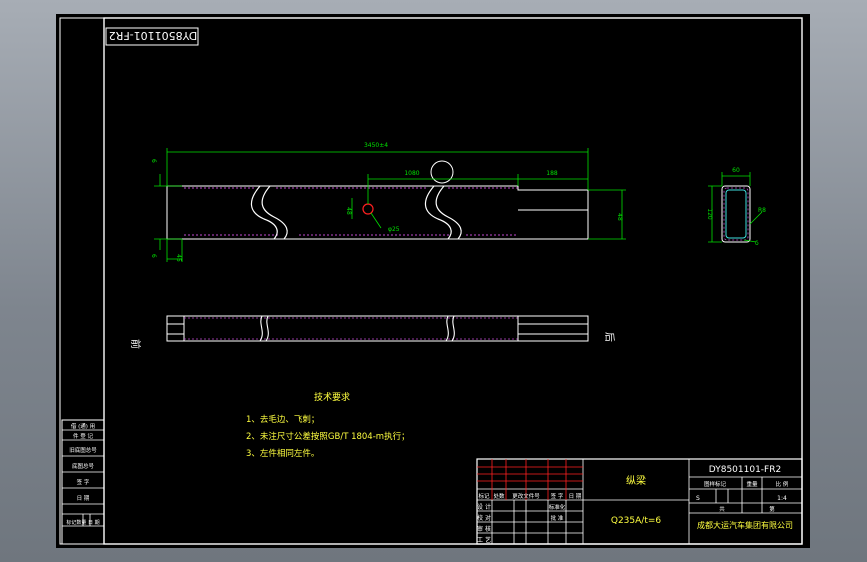  I want to click on svg-text: 更改文件号, so click(526, 496).